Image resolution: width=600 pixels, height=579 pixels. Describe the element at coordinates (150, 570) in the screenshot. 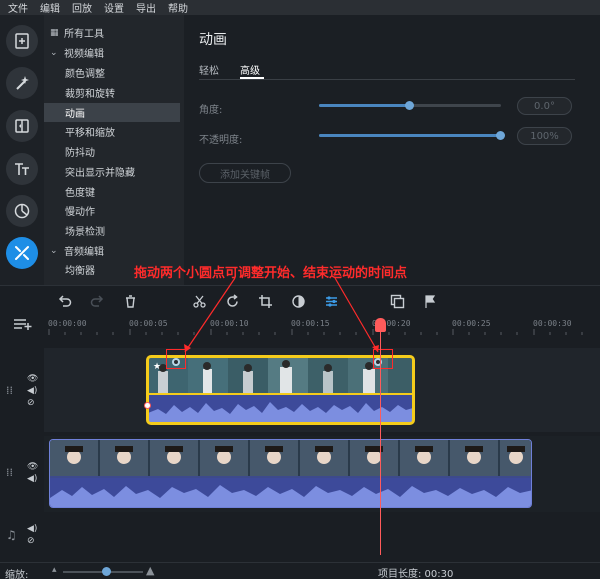

I see `zoom-in-icon: ▲` at that location.